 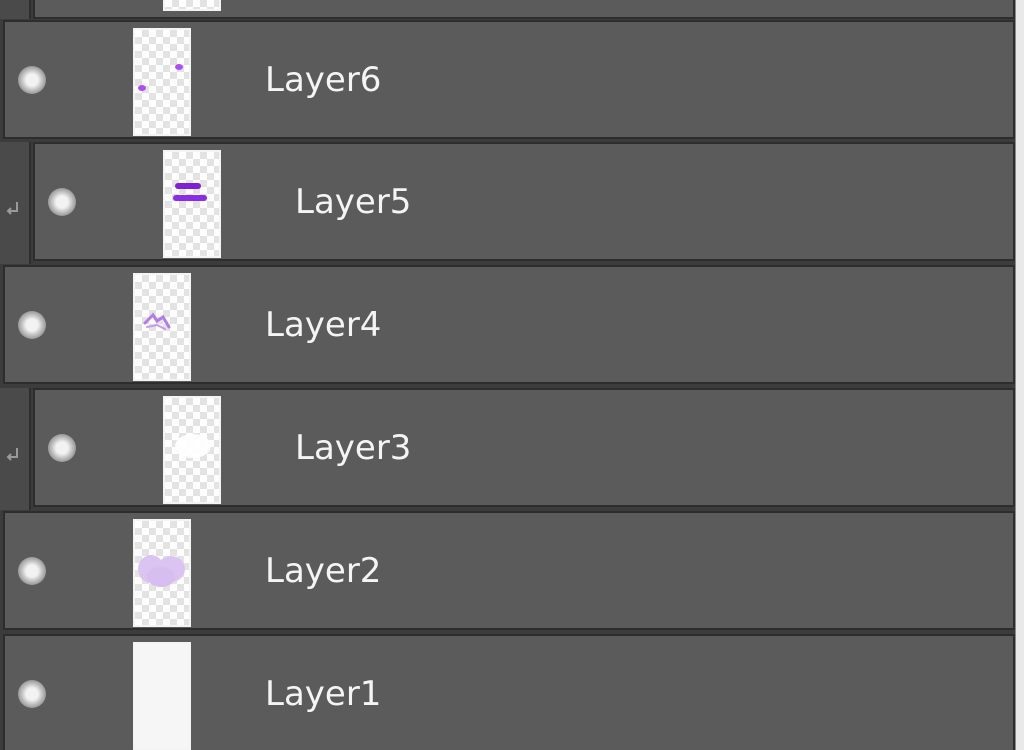 I want to click on layer-thumbnail, so click(x=192, y=5).